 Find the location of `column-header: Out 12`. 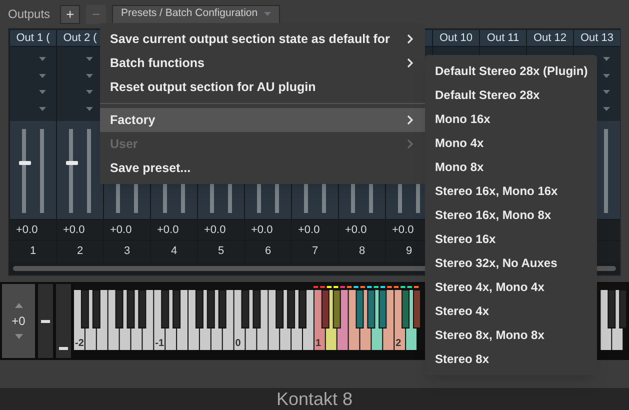

column-header: Out 12 is located at coordinates (550, 38).